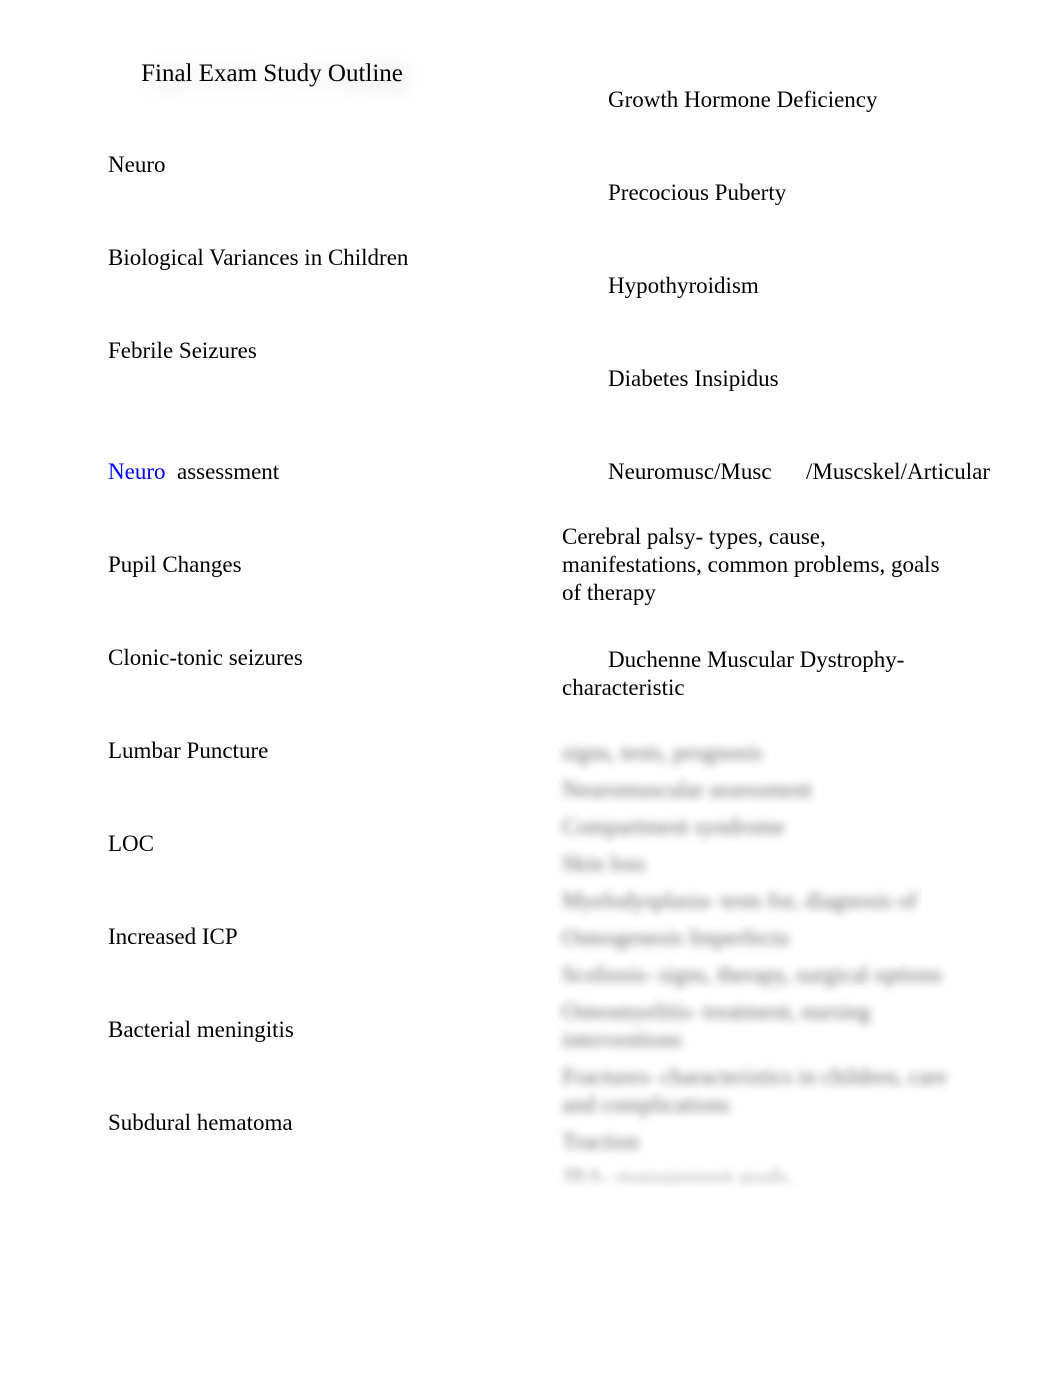  Describe the element at coordinates (297, 937) in the screenshot. I see `outline-item-increased-icp: Increased ICP` at that location.